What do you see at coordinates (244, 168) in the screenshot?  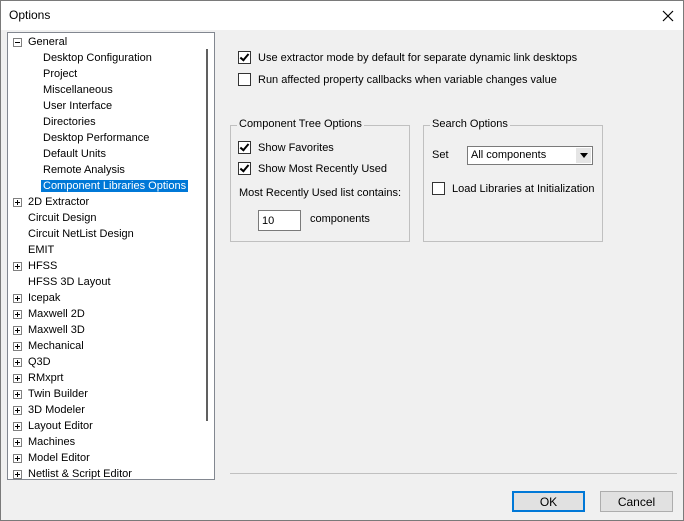 I see `show-mru-checkbox` at bounding box center [244, 168].